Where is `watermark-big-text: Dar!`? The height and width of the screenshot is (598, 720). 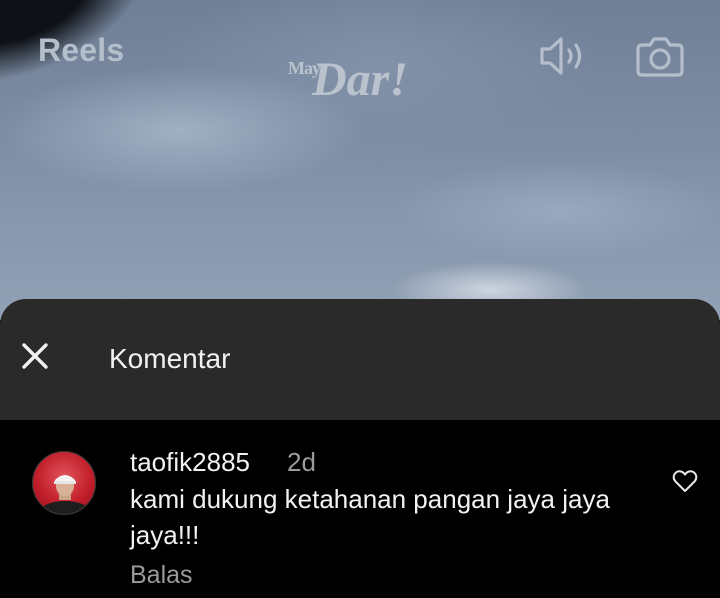
watermark-big-text: Dar! is located at coordinates (360, 79).